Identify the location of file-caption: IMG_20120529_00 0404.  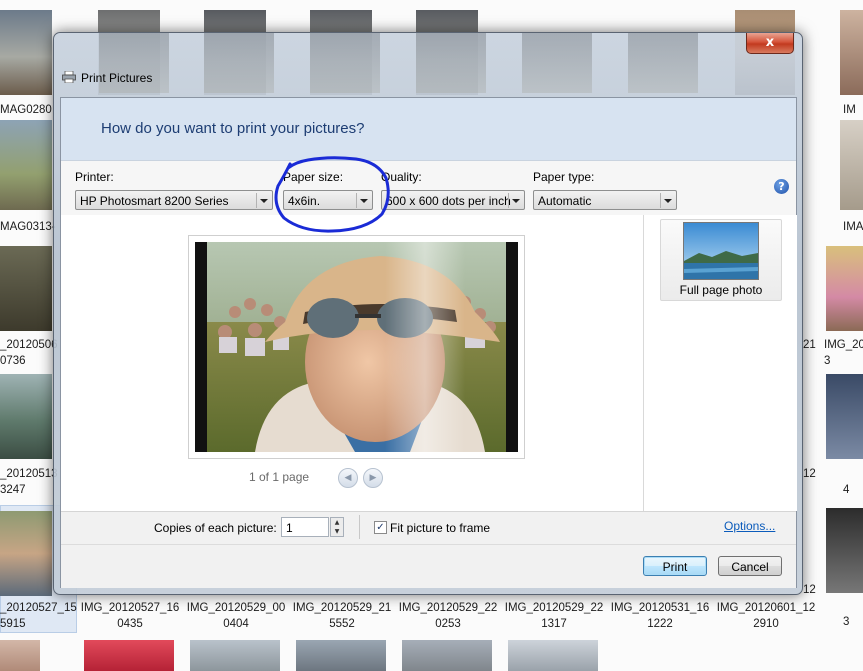
(236, 616).